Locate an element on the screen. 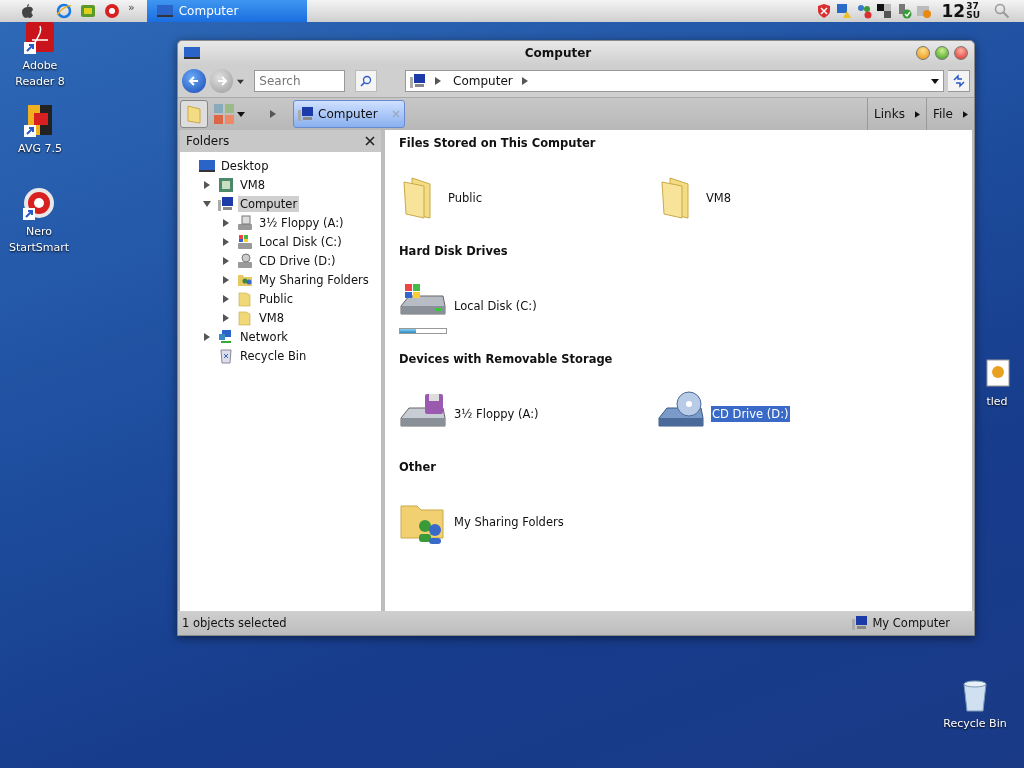 The width and height of the screenshot is (1024, 768). shield-icon is located at coordinates (823, 11).